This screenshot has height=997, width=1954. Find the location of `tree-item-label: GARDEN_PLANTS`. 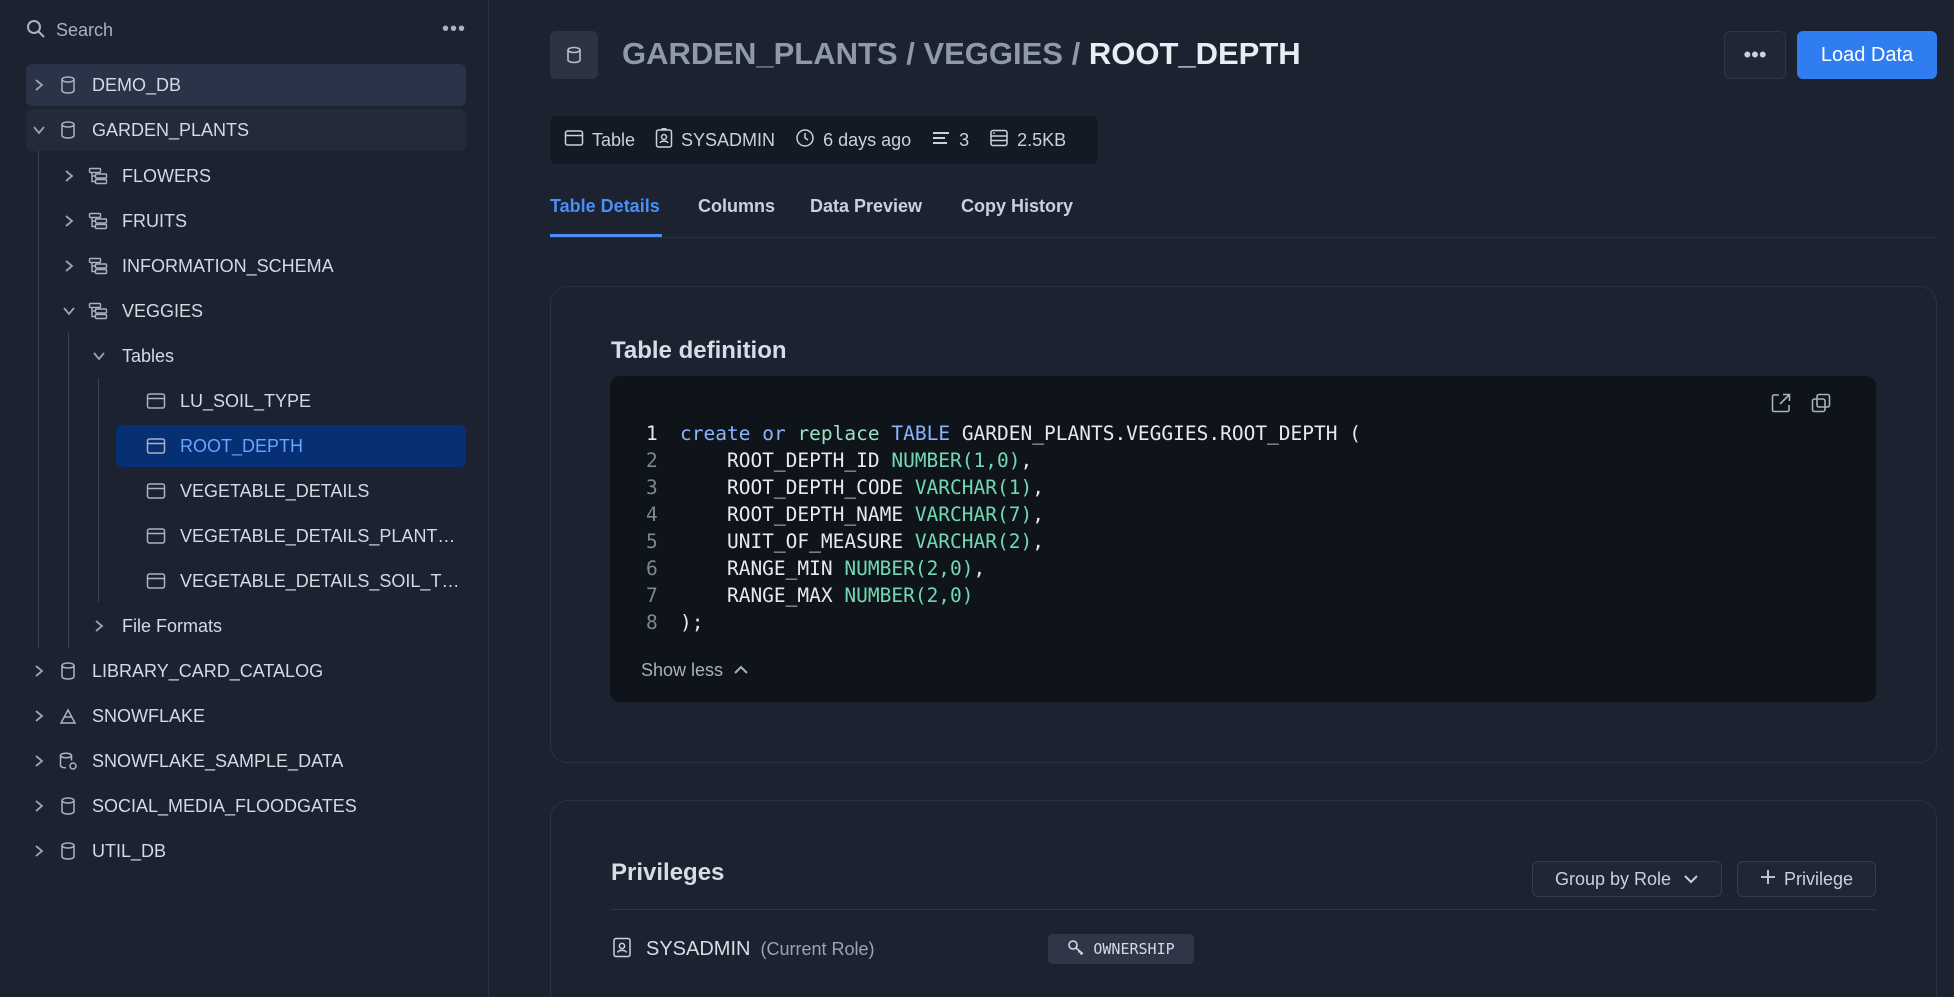

tree-item-label: GARDEN_PLANTS is located at coordinates (171, 129).